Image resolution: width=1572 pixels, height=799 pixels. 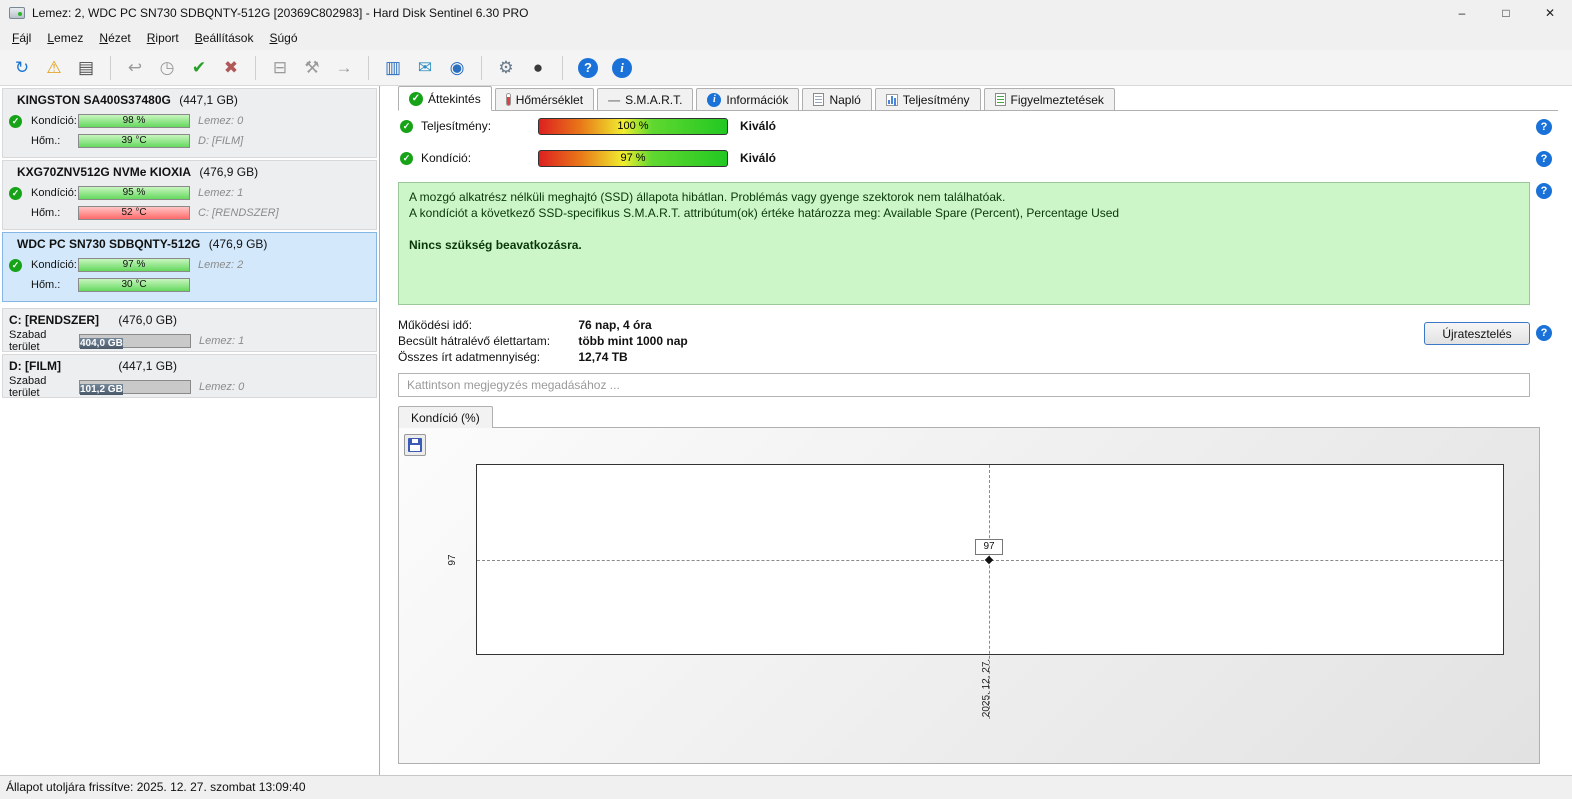 I want to click on disk-name: KINGSTON SA400S37480G, so click(x=94, y=100).